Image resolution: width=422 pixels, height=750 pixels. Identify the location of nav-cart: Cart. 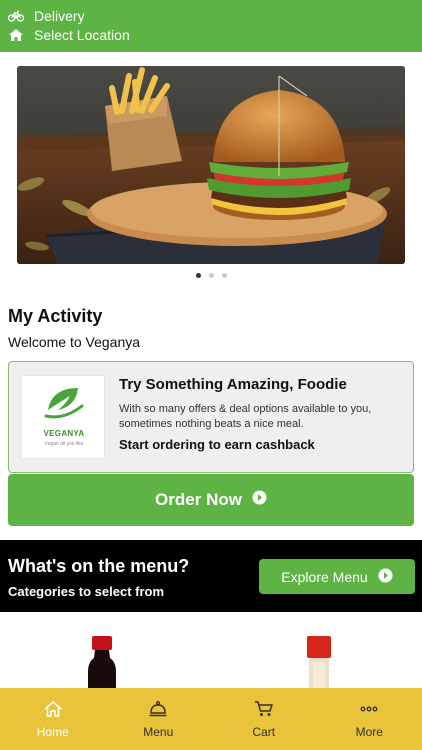
(264, 719).